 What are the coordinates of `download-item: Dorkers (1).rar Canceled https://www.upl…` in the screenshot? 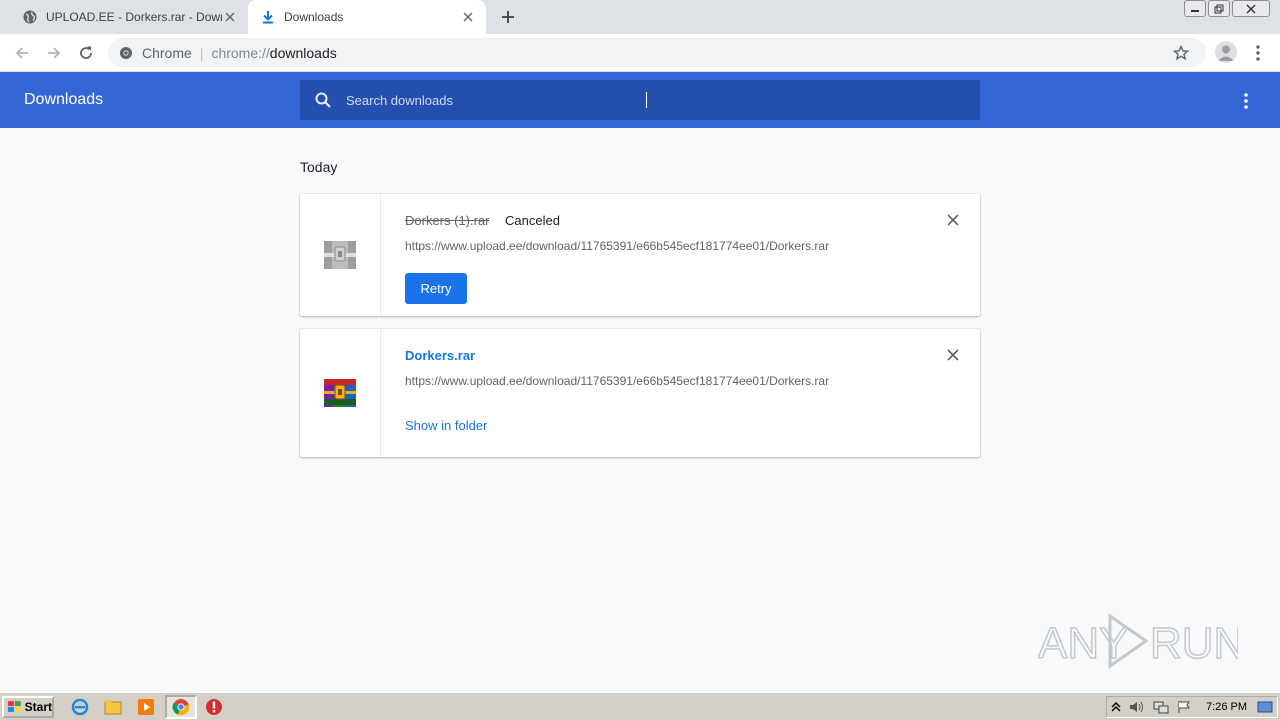 It's located at (640, 255).